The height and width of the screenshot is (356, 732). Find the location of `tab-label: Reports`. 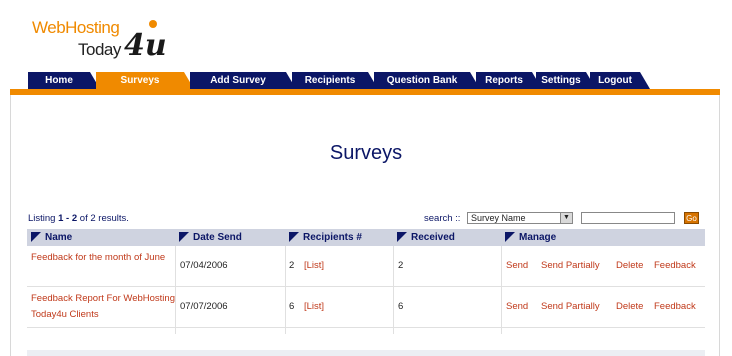

tab-label: Reports is located at coordinates (504, 80).